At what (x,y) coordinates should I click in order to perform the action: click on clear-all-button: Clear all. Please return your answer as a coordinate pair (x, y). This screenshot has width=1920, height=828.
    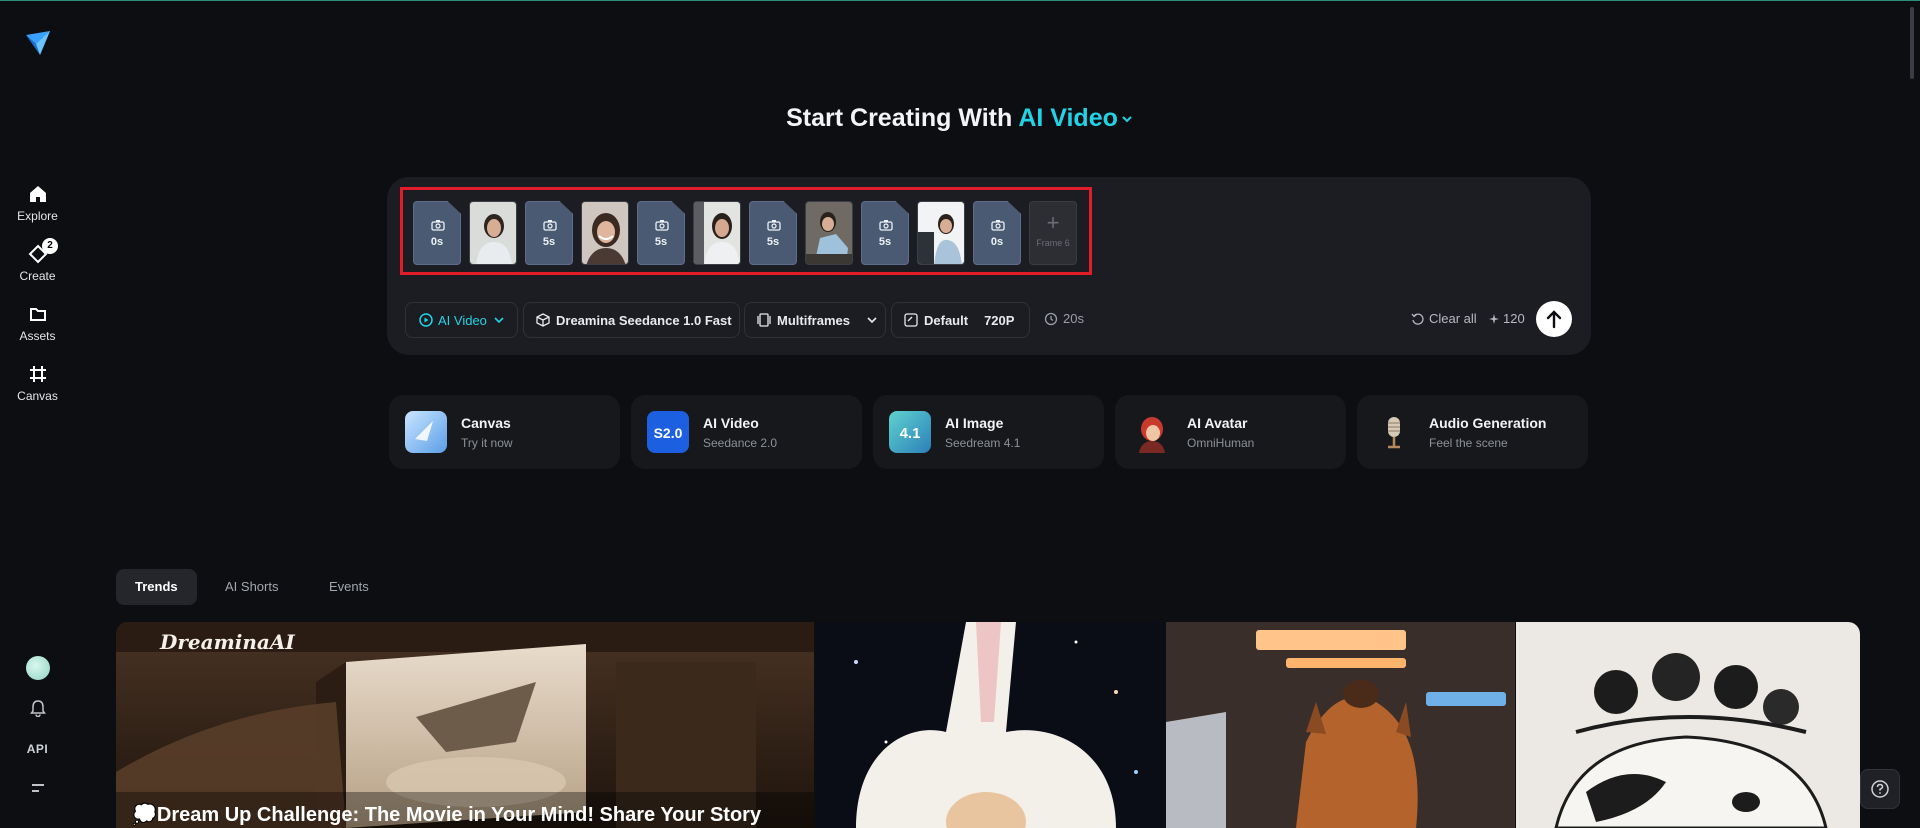
    Looking at the image, I should click on (1444, 318).